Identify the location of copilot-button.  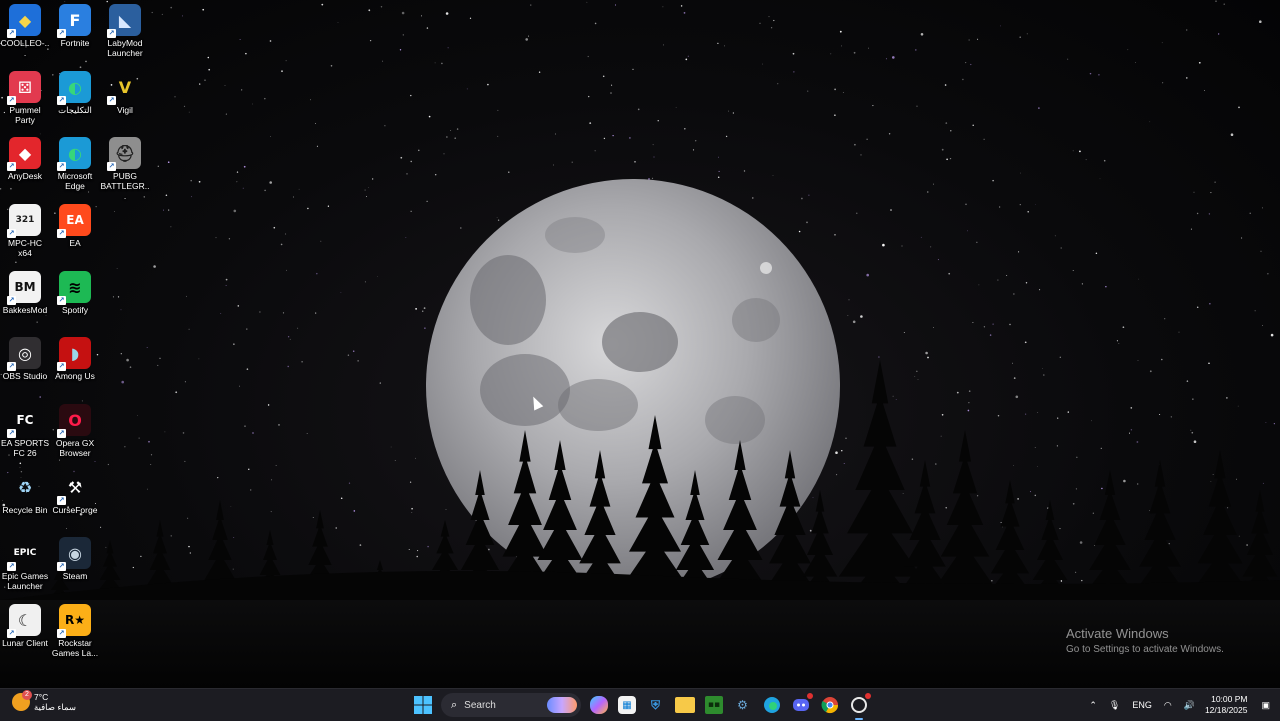
(599, 705).